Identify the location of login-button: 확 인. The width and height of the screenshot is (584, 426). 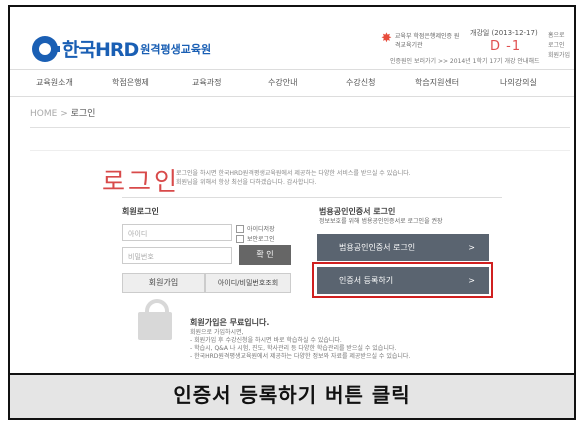
(265, 255).